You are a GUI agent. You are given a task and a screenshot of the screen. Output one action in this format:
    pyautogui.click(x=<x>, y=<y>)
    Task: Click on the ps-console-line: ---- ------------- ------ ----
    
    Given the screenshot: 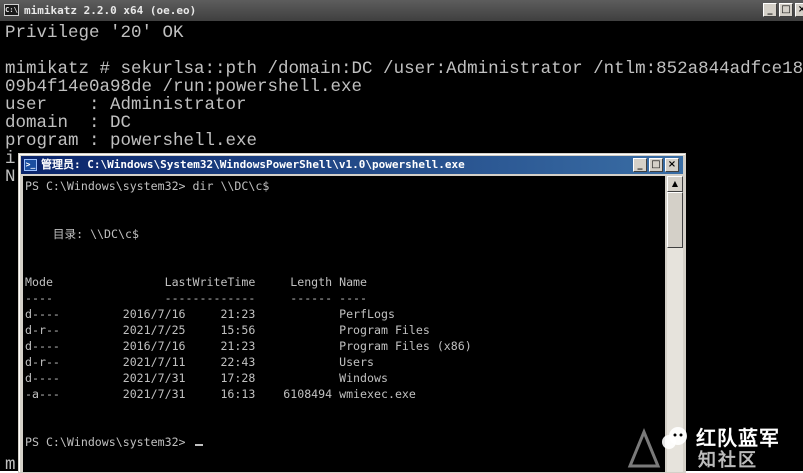 What is the action you would take?
    pyautogui.click(x=196, y=298)
    